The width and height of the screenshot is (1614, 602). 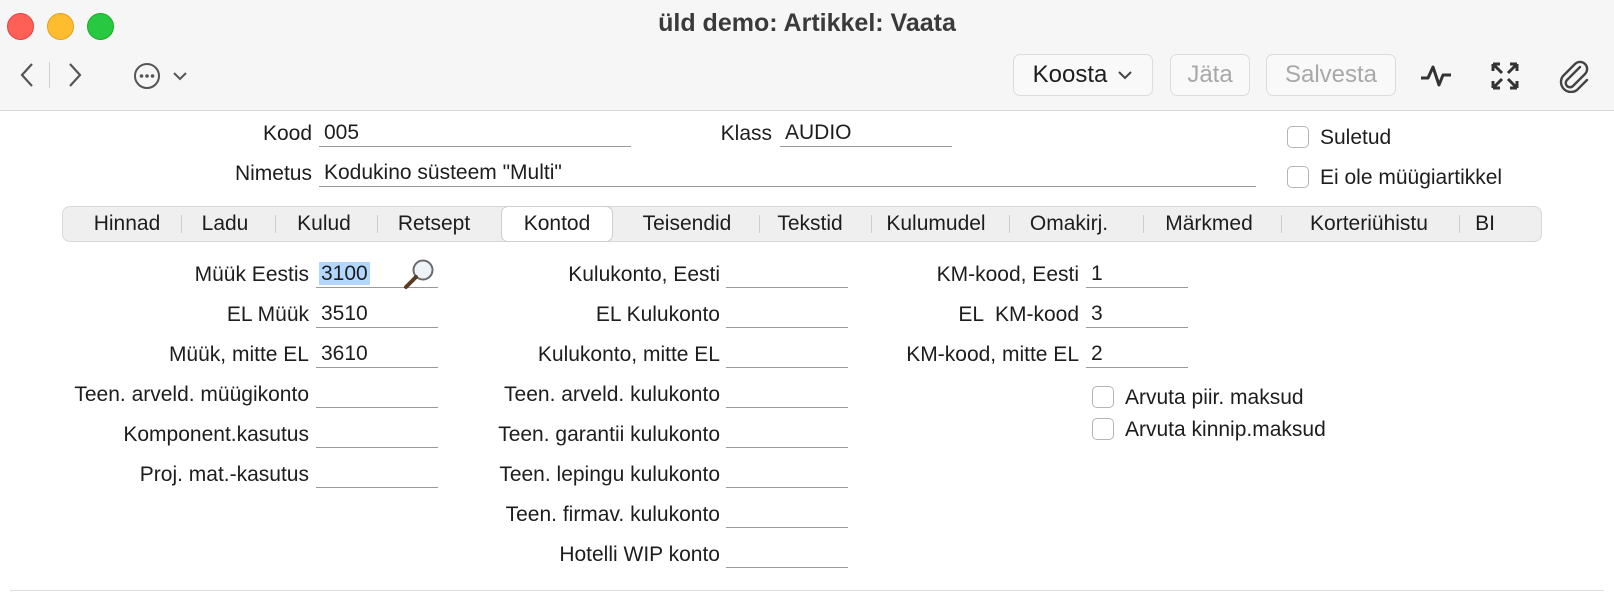 What do you see at coordinates (147, 76) in the screenshot?
I see `ellipsis-circle-icon` at bounding box center [147, 76].